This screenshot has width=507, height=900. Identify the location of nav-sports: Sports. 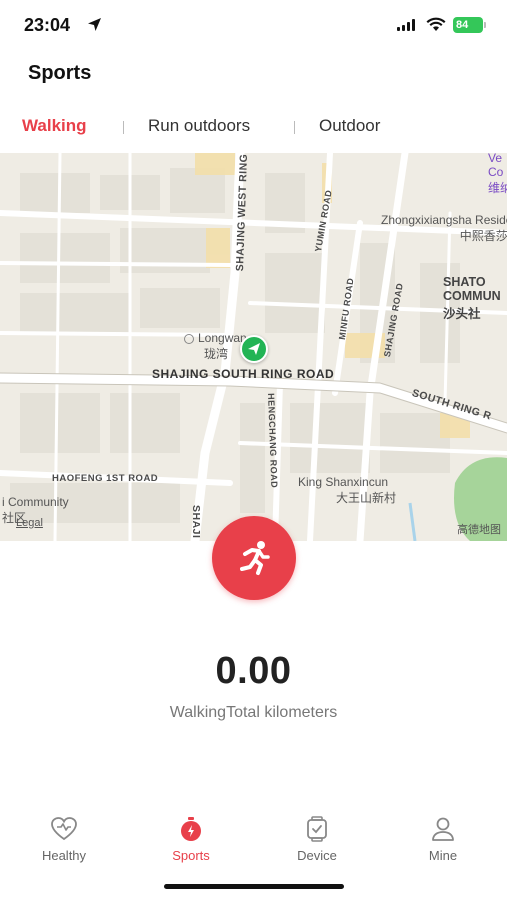
(191, 839).